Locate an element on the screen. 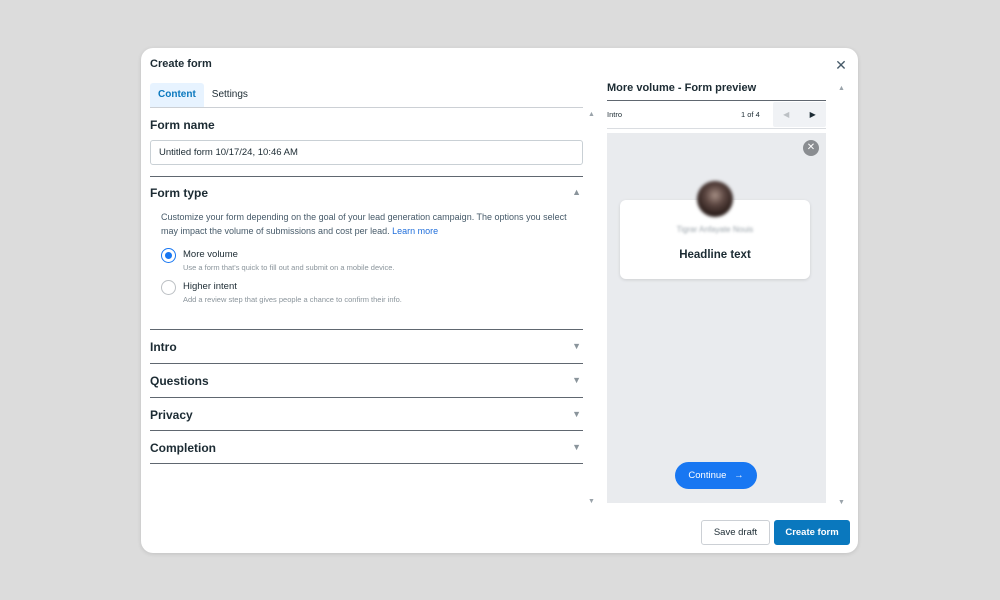 The height and width of the screenshot is (600, 1000). section-intro: Intro ▼ is located at coordinates (366, 346).